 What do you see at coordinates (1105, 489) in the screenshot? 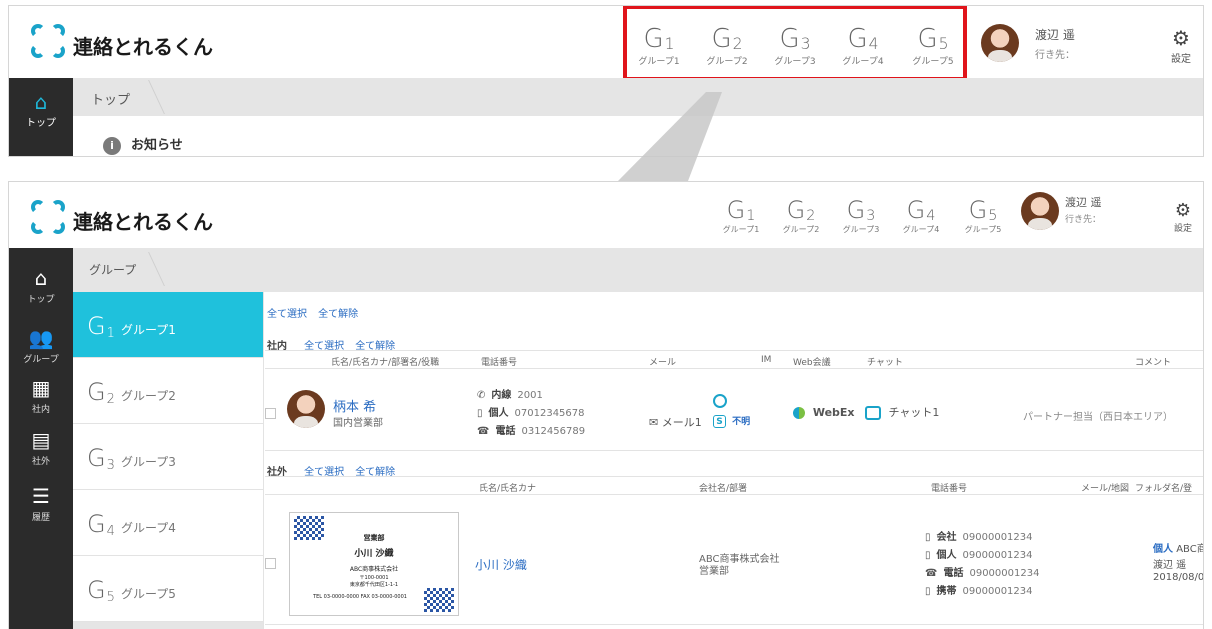
I see `column-header: メール/地図` at bounding box center [1105, 489].